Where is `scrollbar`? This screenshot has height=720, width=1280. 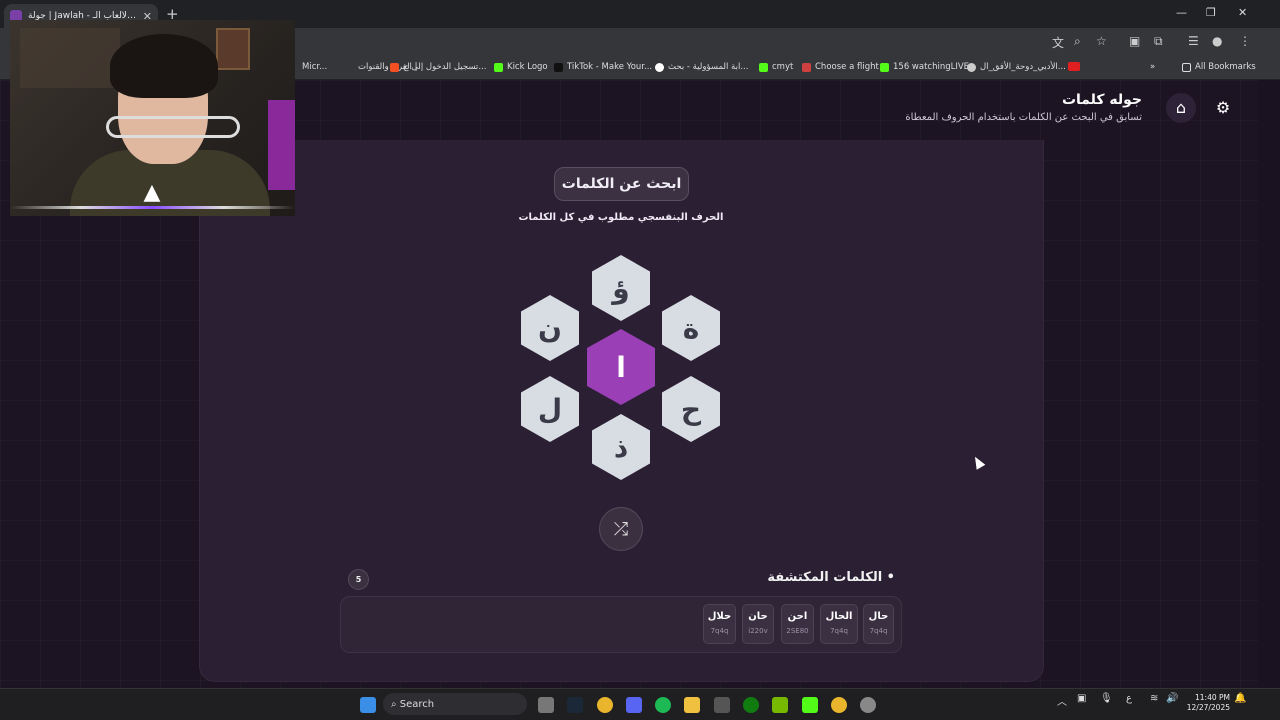
scrollbar is located at coordinates (1269, 384).